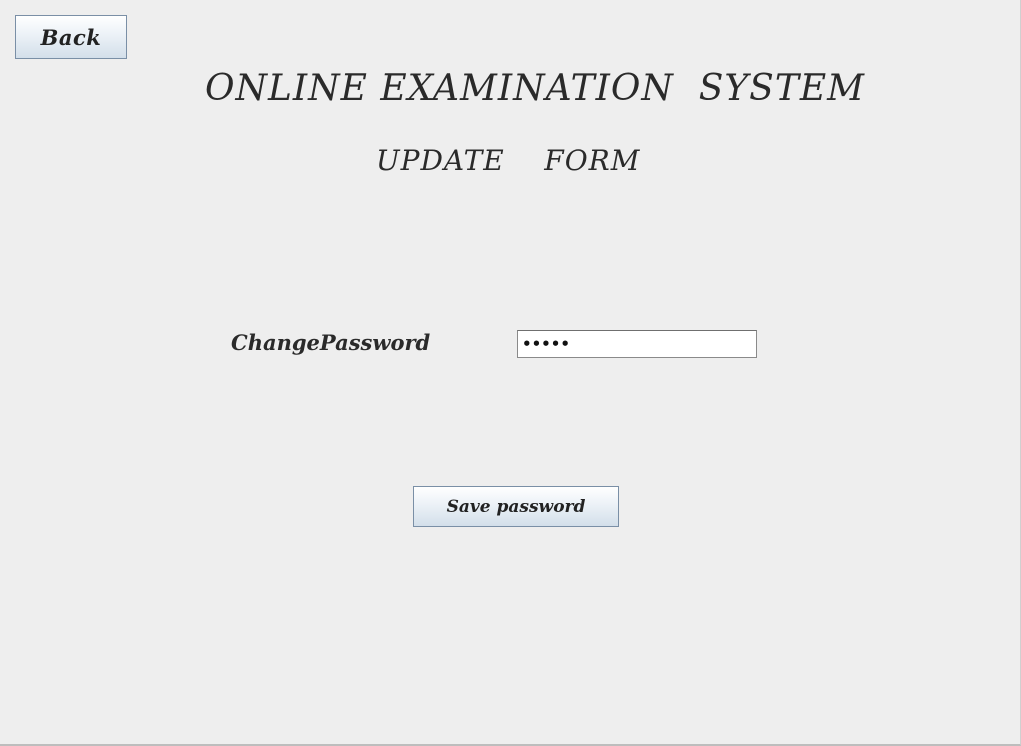  Describe the element at coordinates (508, 160) in the screenshot. I see `form-title: UPDATE FORM` at that location.